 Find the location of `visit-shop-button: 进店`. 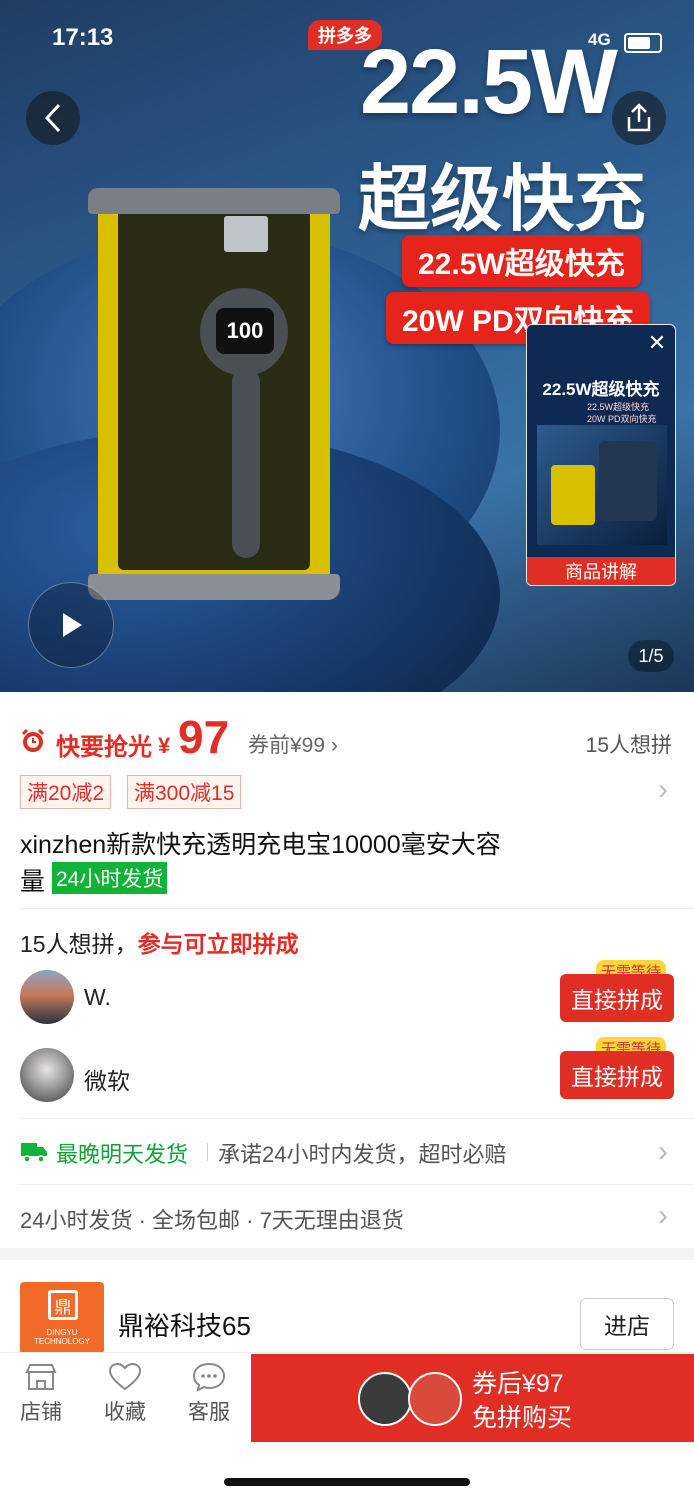

visit-shop-button: 进店 is located at coordinates (627, 1324).